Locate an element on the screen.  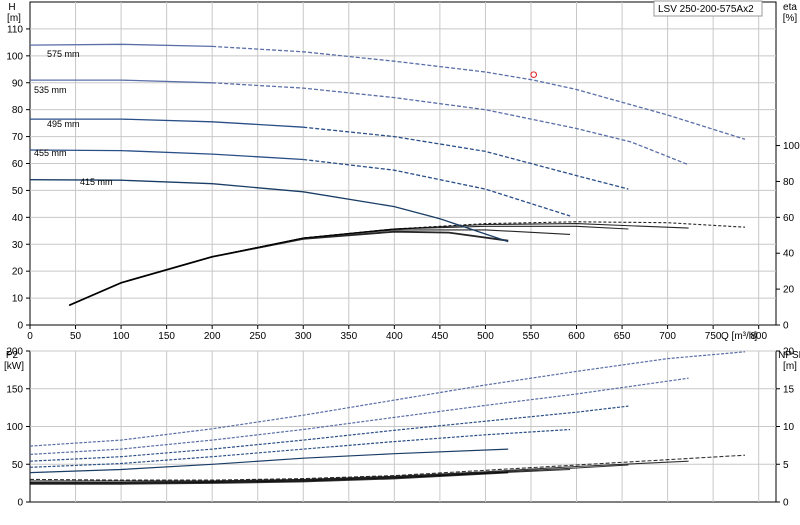
y2-tick-label: 20 is located at coordinates (789, 290).